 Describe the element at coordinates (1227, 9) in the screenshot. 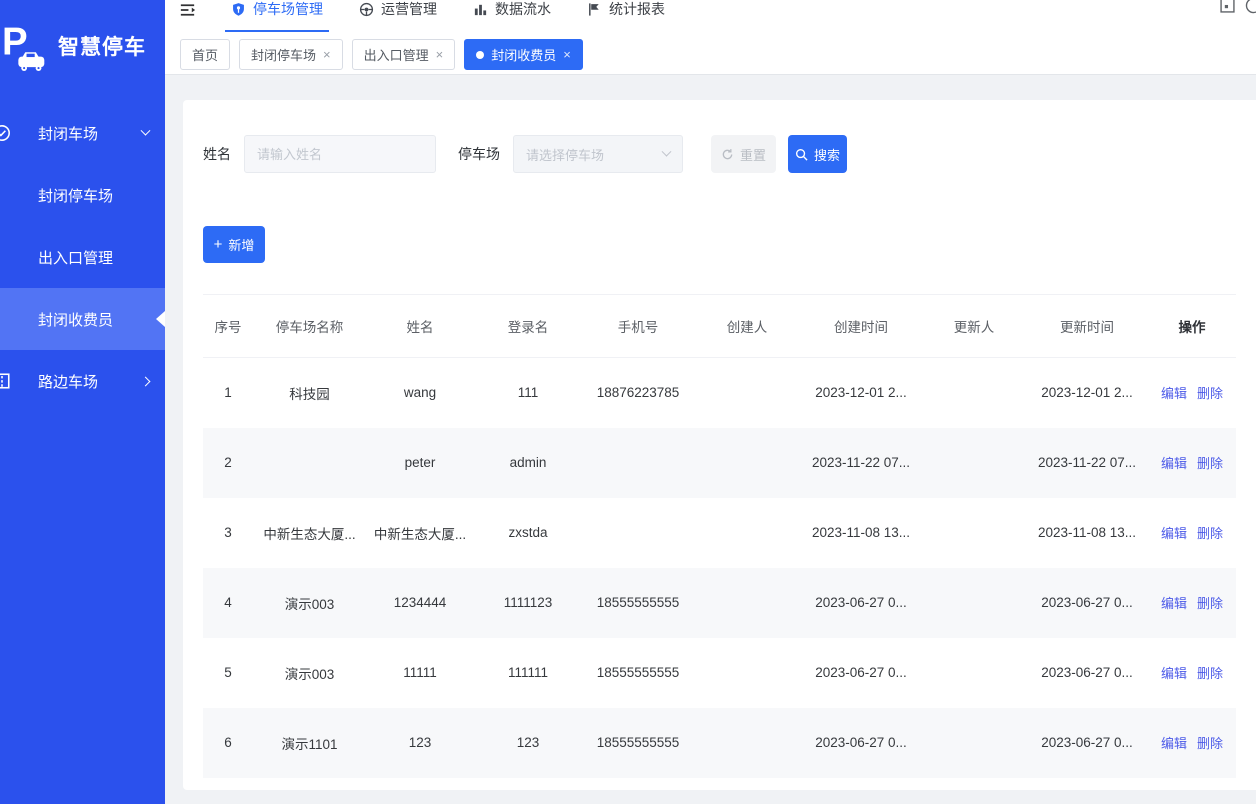

I see `fullscreen-icon` at that location.